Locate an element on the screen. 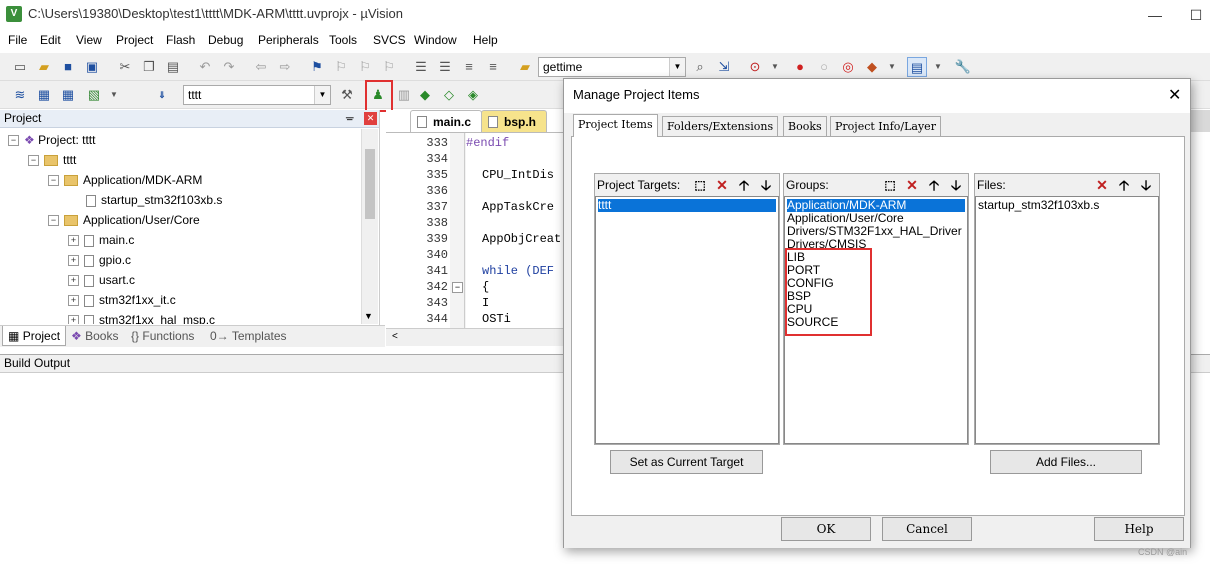 Image resolution: width=1210 pixels, height=565 pixels. new-group-icon: ⬚ is located at coordinates (890, 185).